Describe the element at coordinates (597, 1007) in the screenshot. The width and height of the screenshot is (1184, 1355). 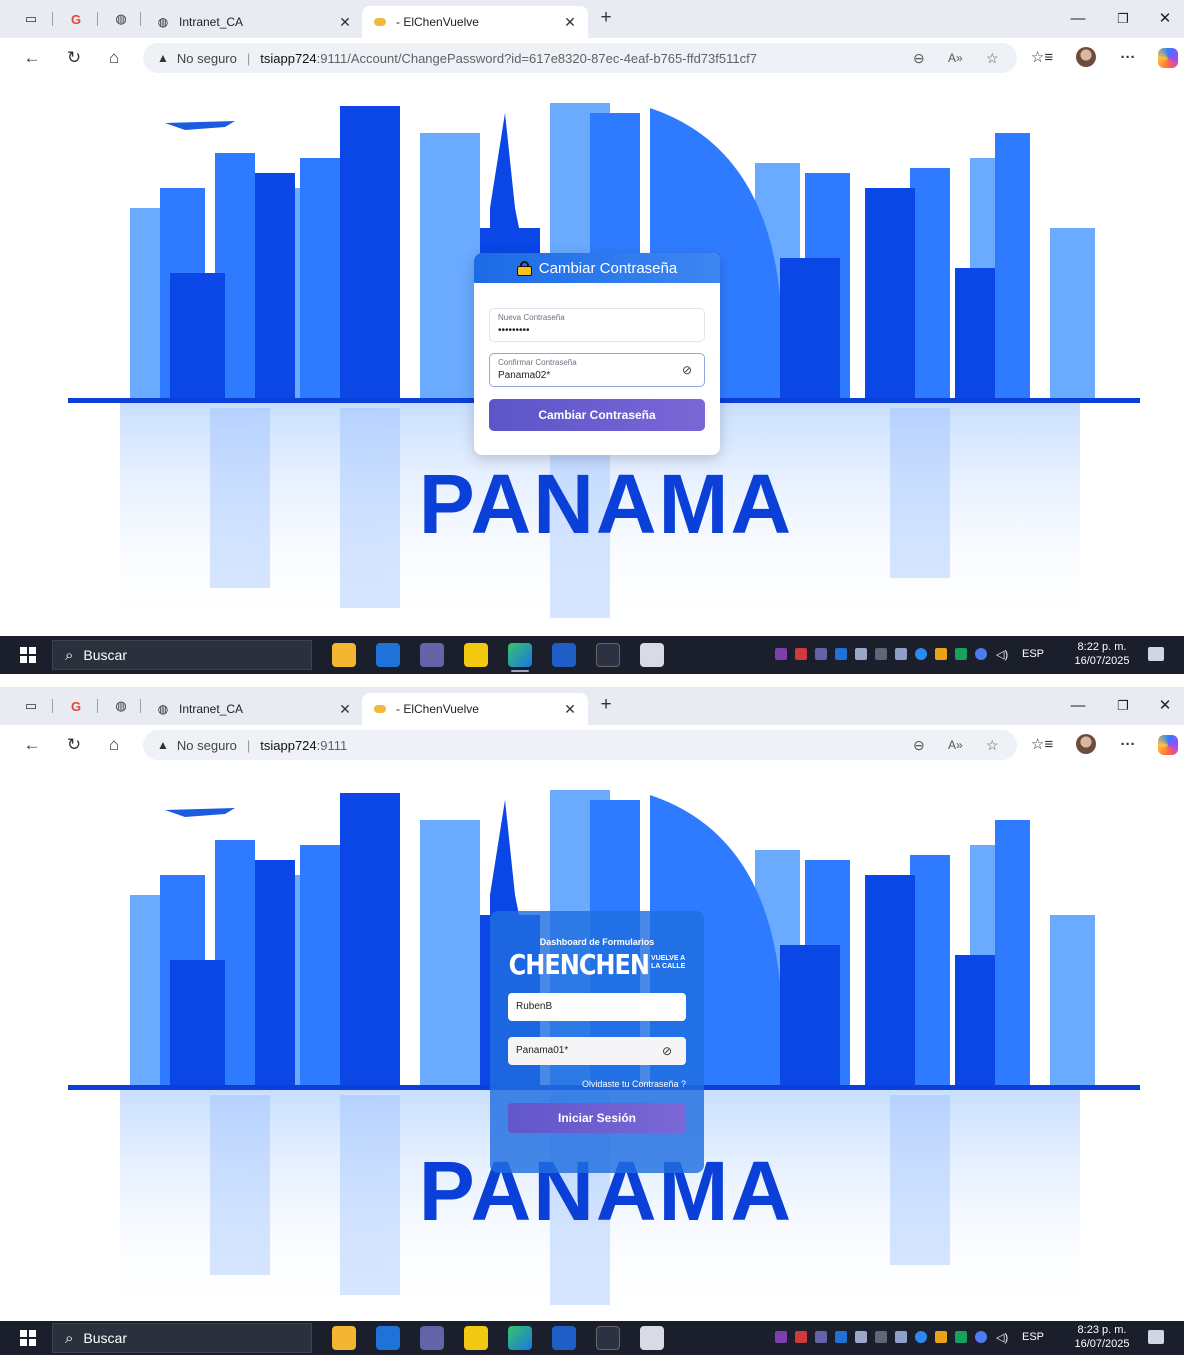
I see `username-input: RubenB` at that location.